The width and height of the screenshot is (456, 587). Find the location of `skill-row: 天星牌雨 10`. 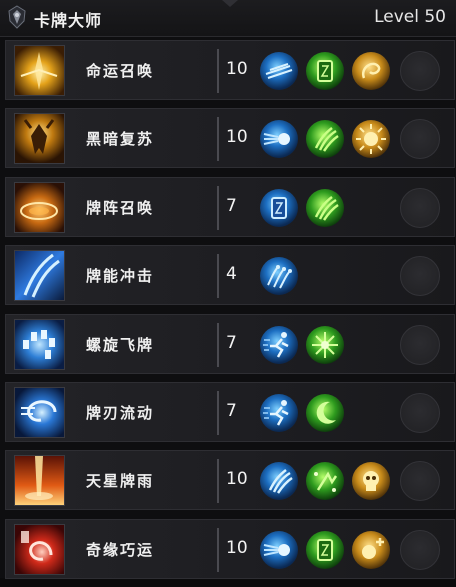

skill-row: 天星牌雨 10 is located at coordinates (230, 480).